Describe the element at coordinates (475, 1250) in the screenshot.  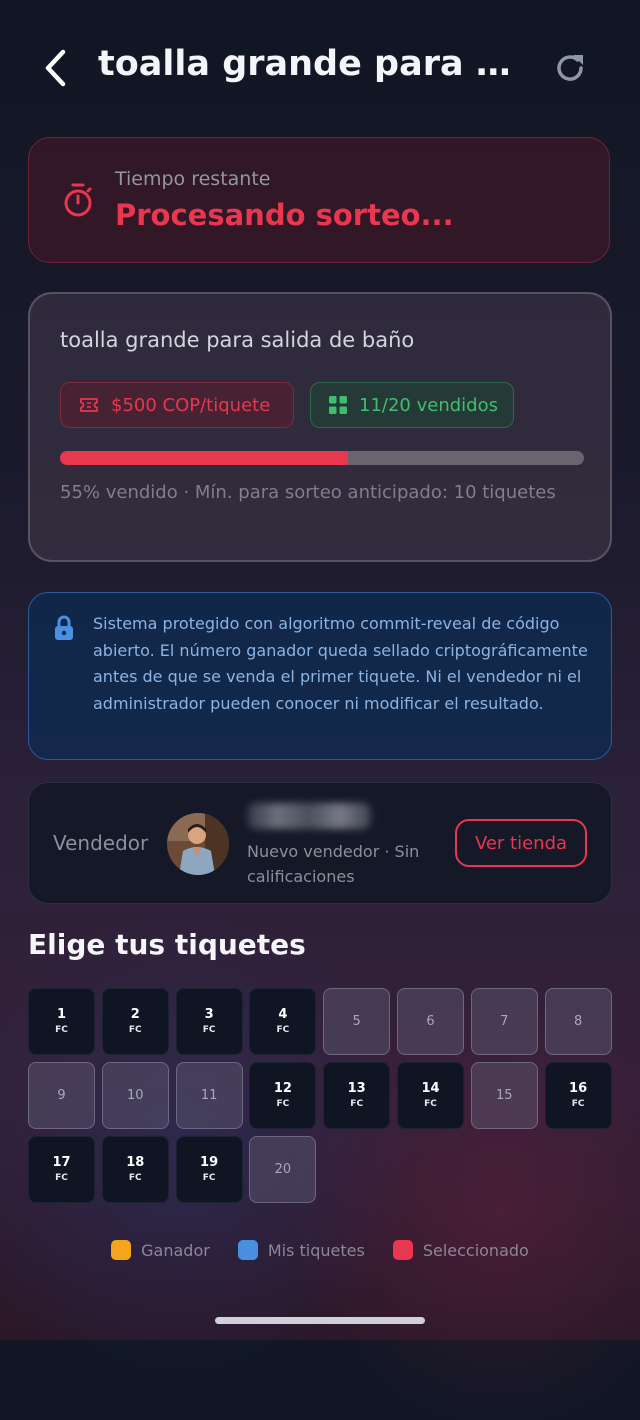
I see `legend-label: Seleccionado` at that location.